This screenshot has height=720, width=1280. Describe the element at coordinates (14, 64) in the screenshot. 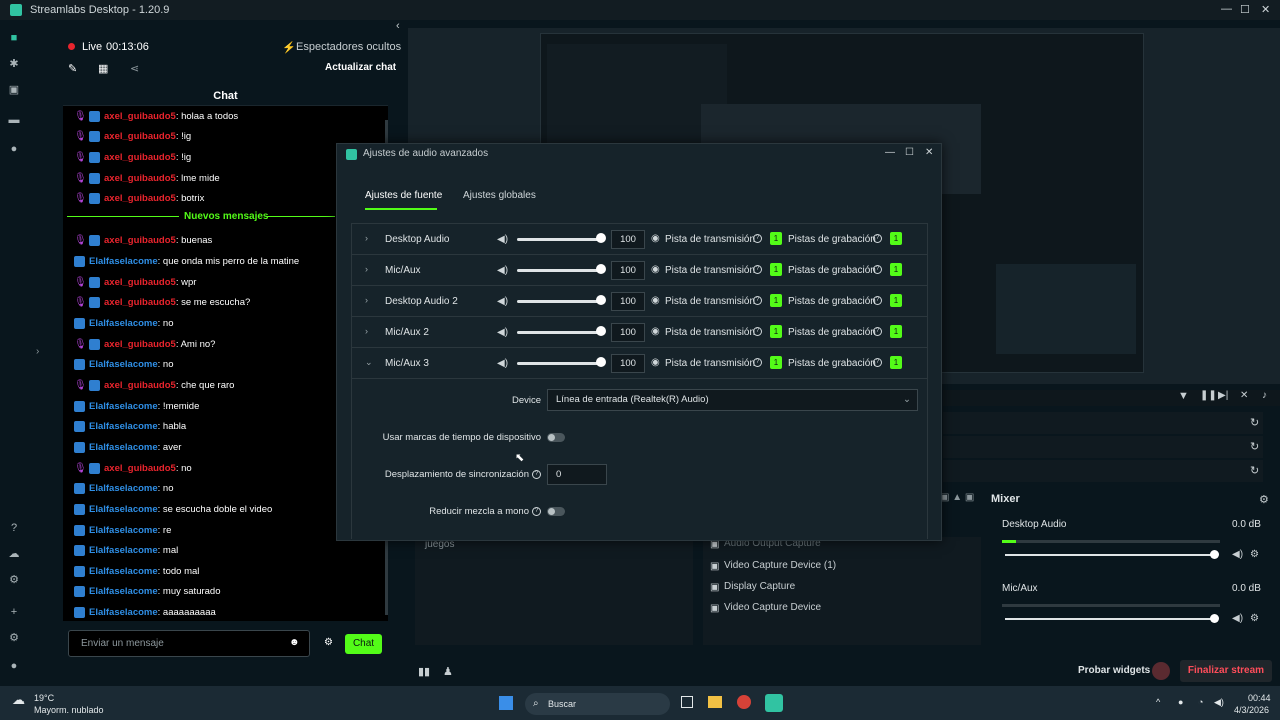

I see `themes-icon: ✱` at that location.